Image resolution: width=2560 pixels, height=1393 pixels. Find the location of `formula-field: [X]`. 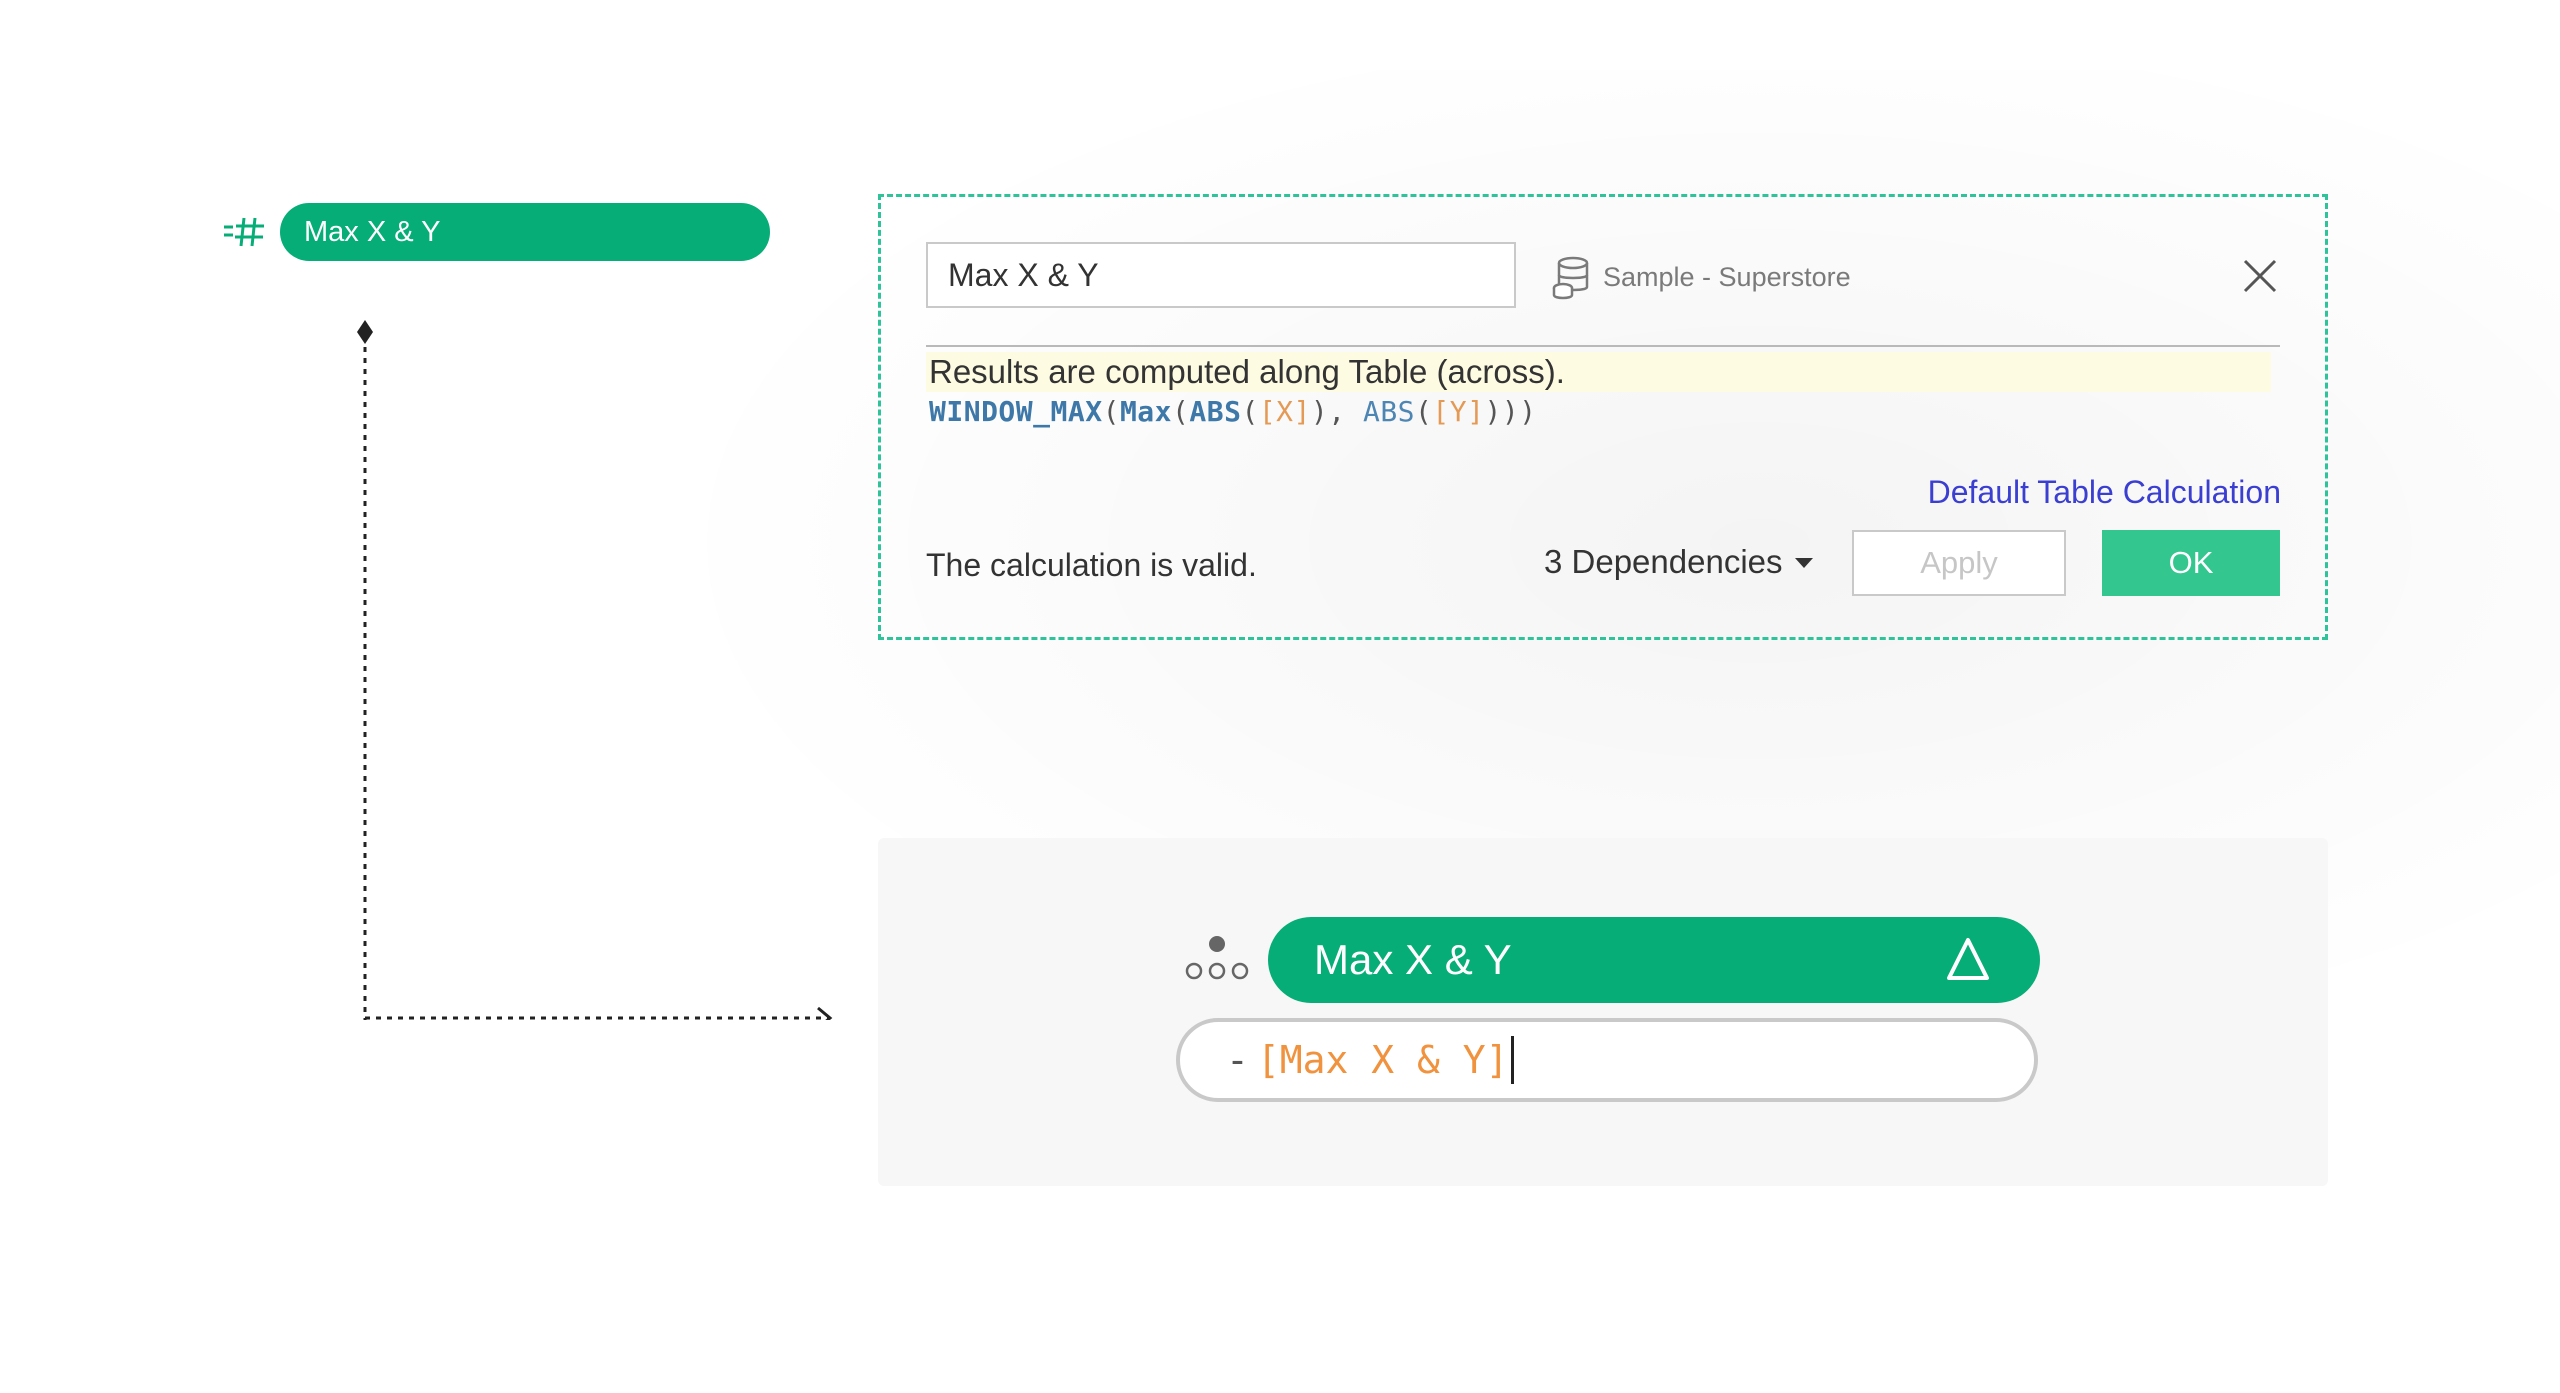

formula-field: [X] is located at coordinates (1284, 411).